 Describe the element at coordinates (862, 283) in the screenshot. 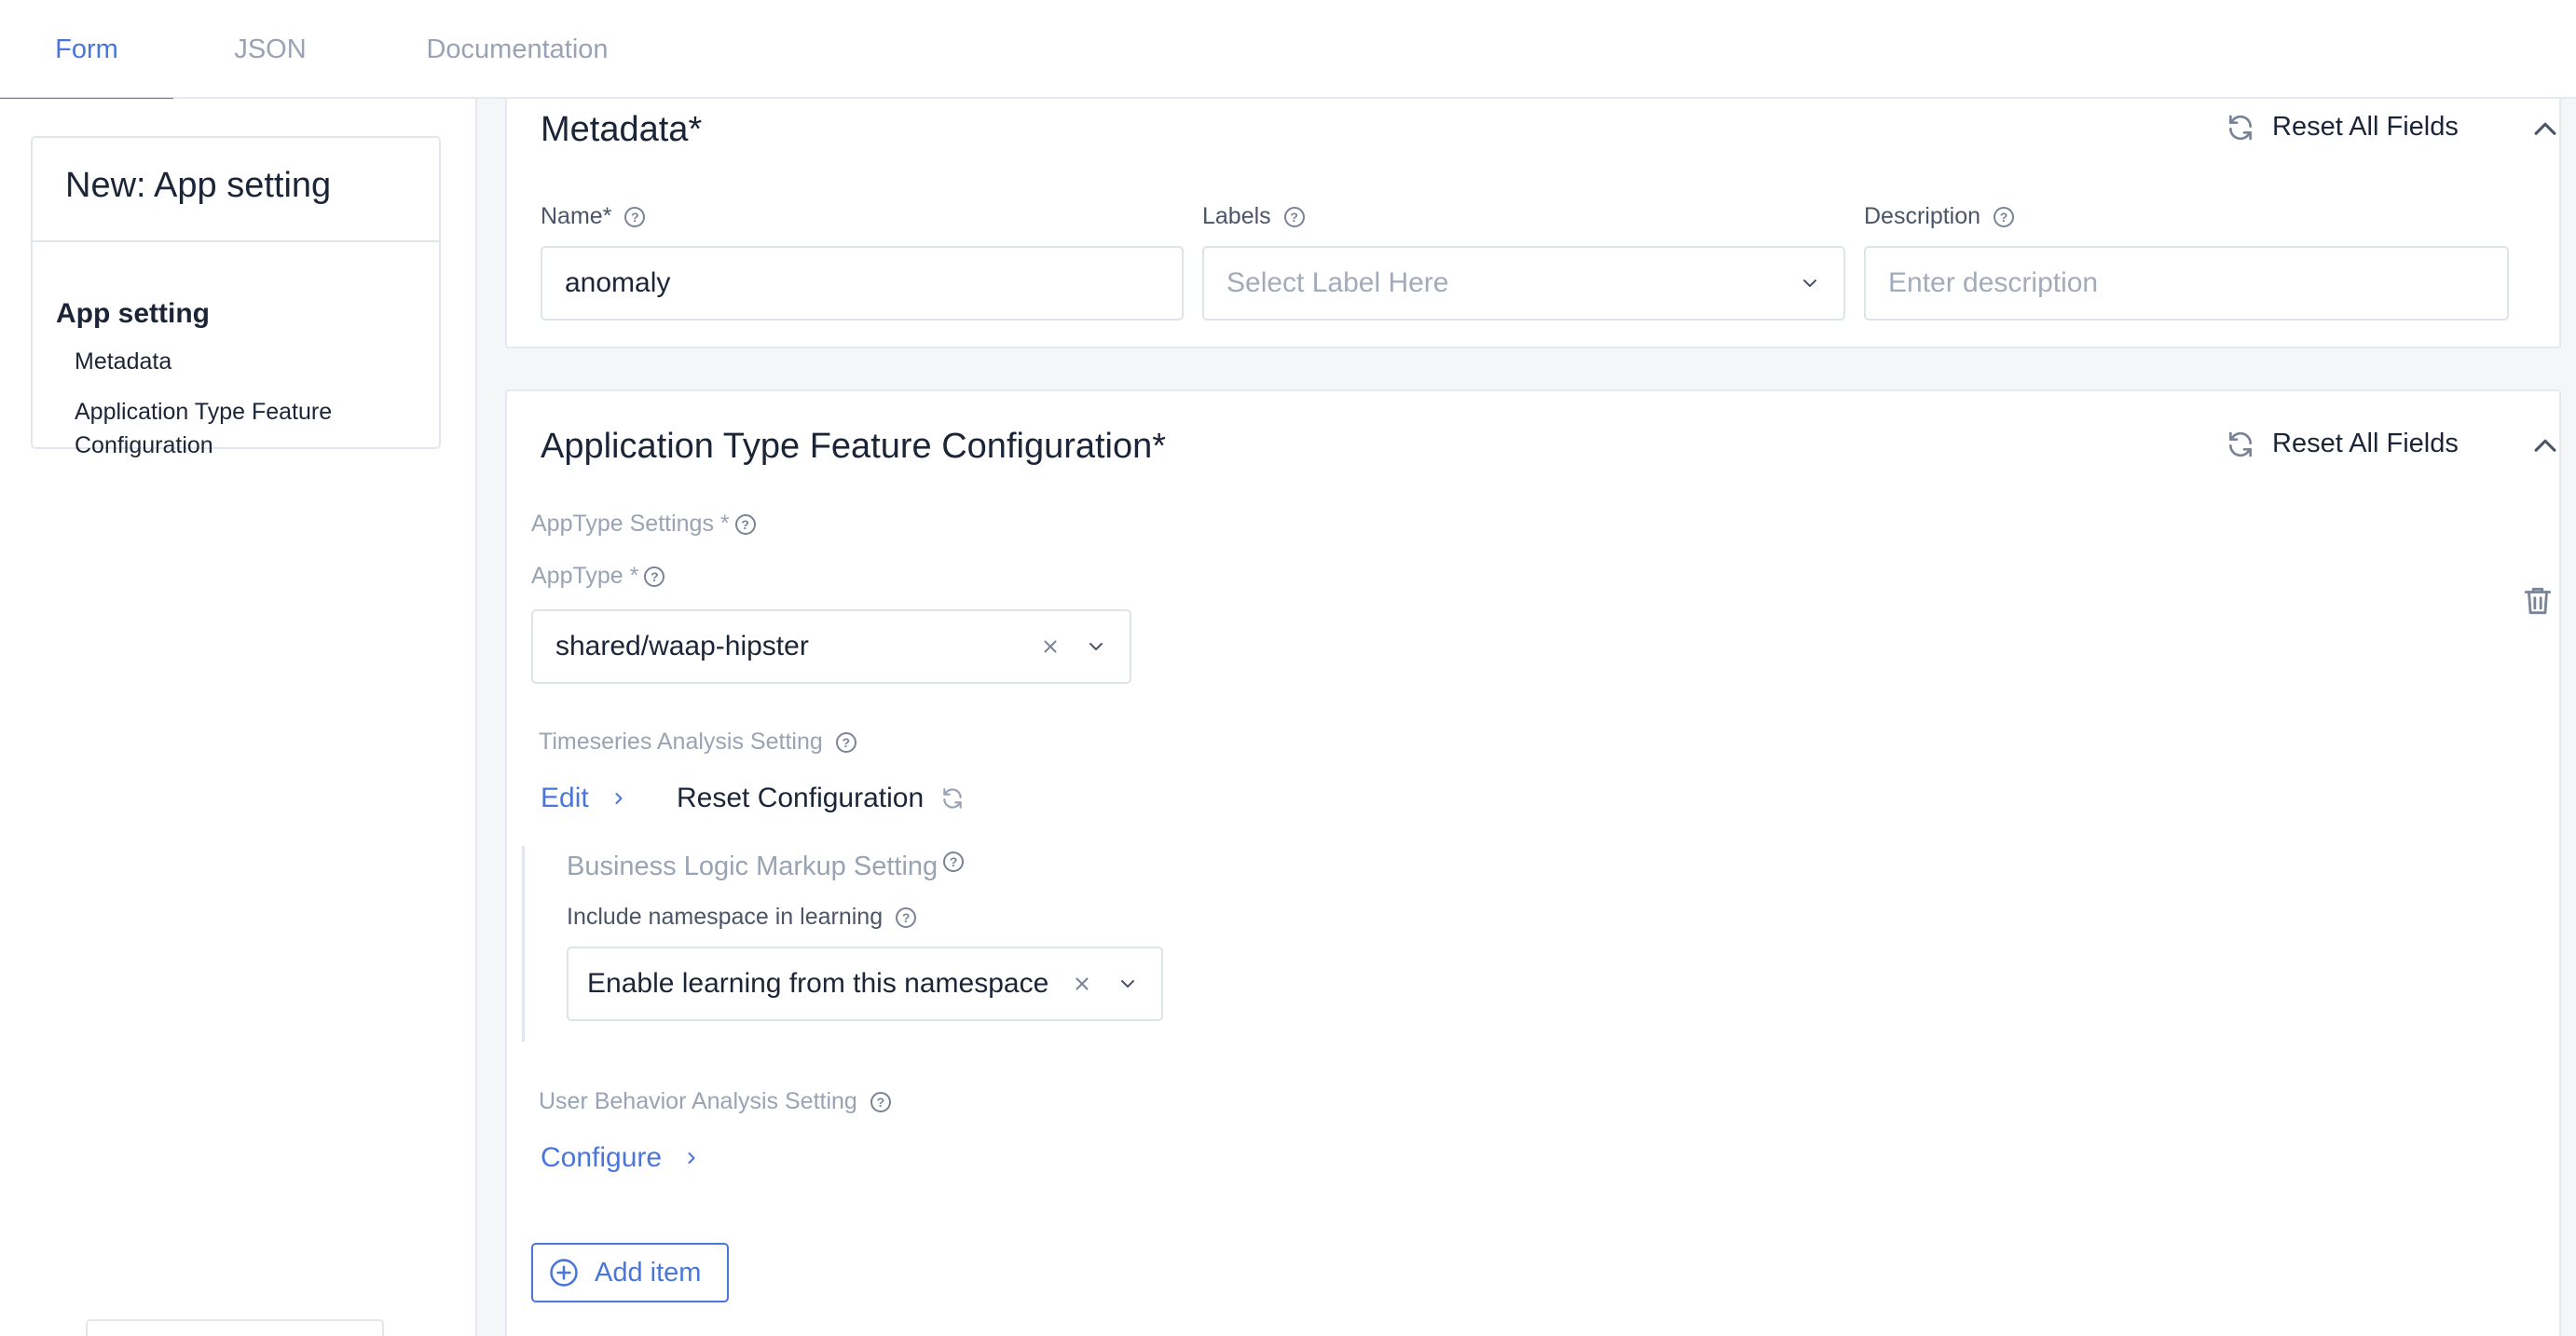

I see `name-input: anomaly` at that location.